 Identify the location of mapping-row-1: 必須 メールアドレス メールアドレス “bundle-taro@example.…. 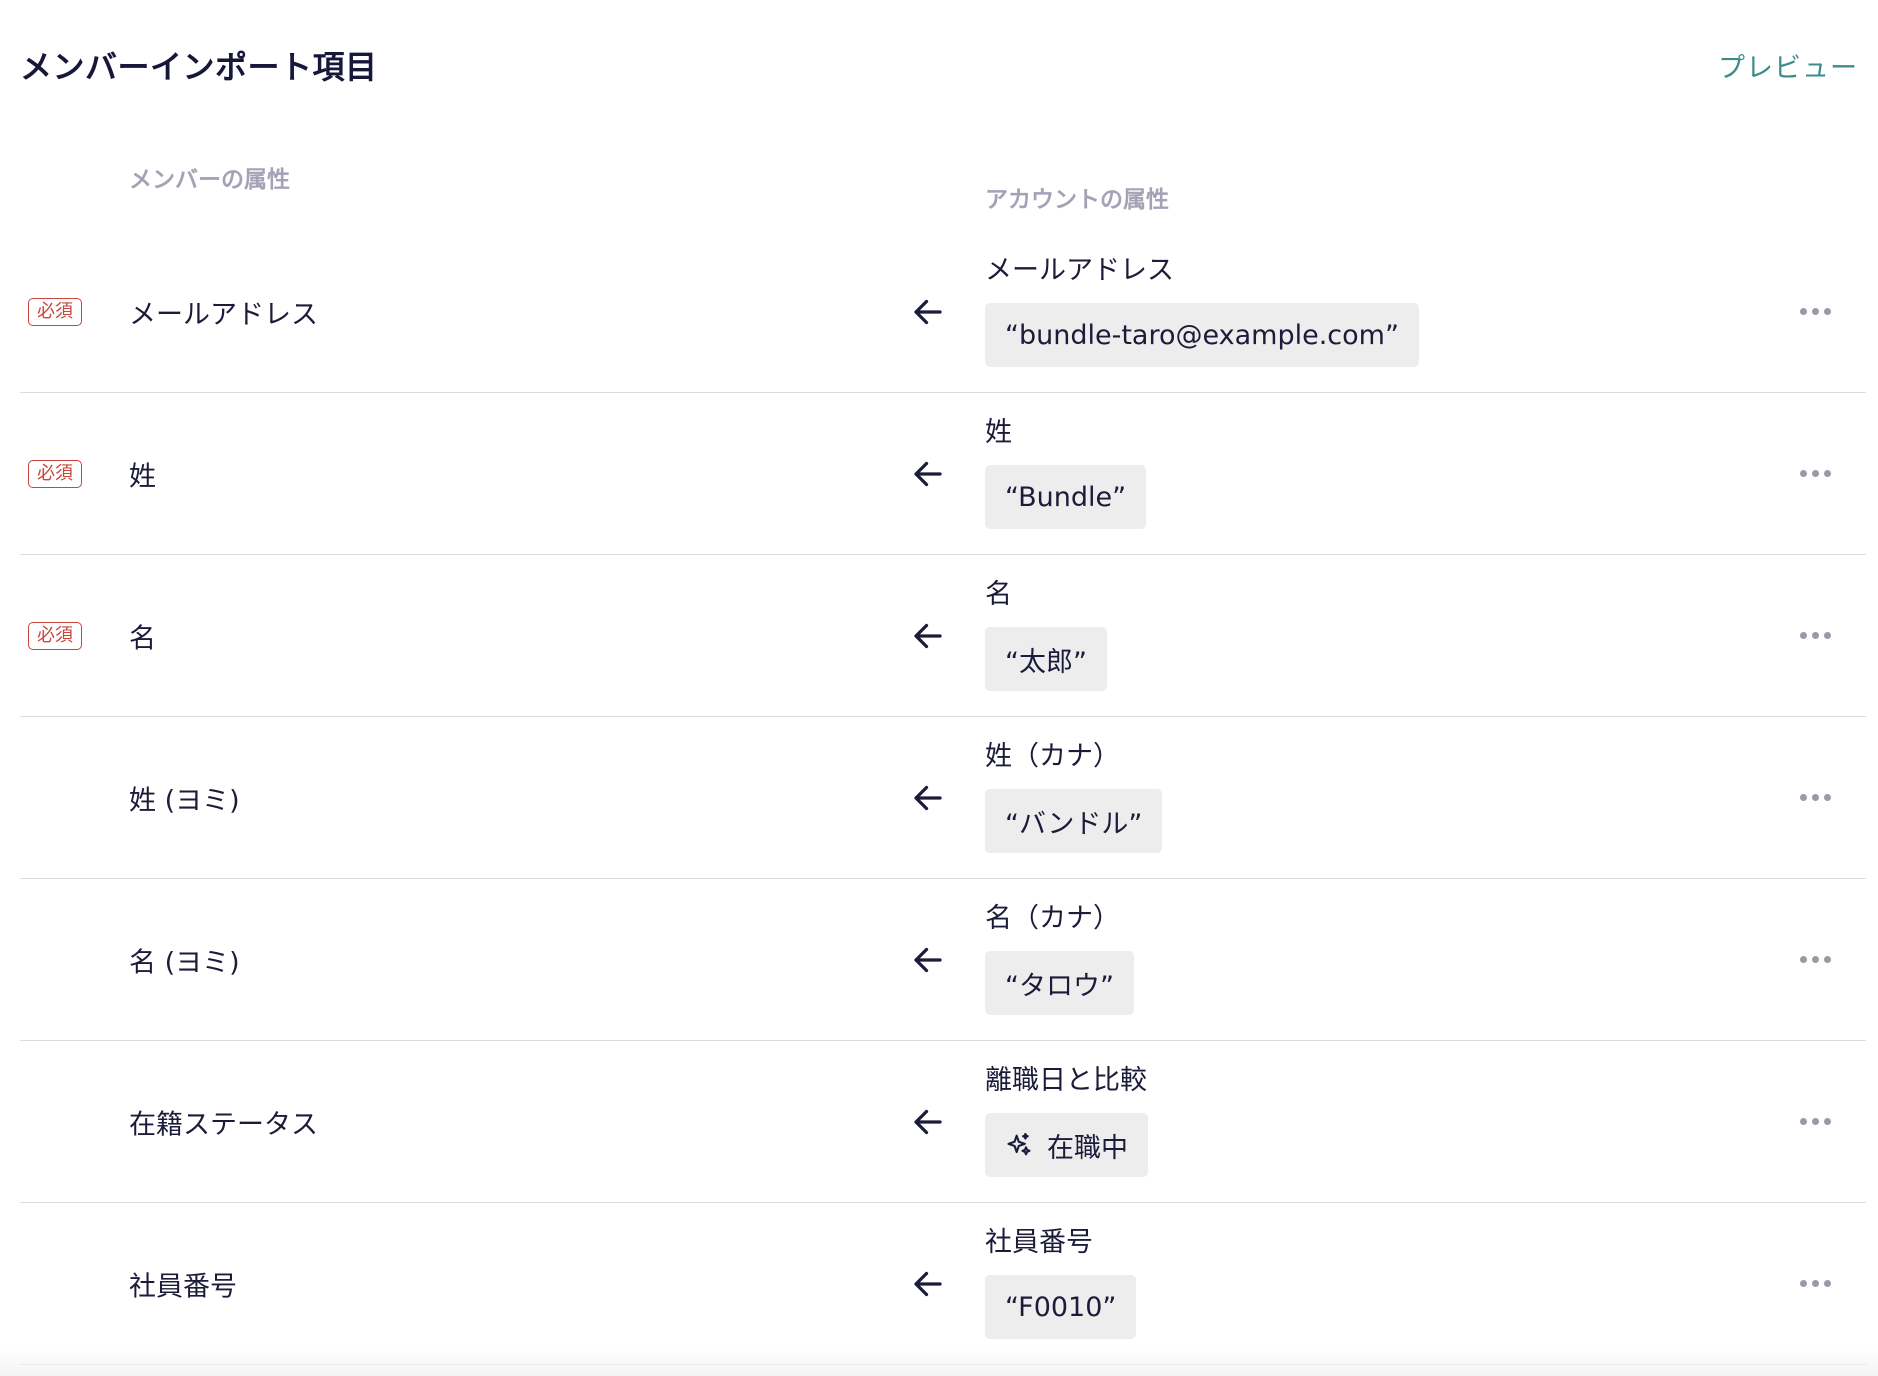
(943, 312).